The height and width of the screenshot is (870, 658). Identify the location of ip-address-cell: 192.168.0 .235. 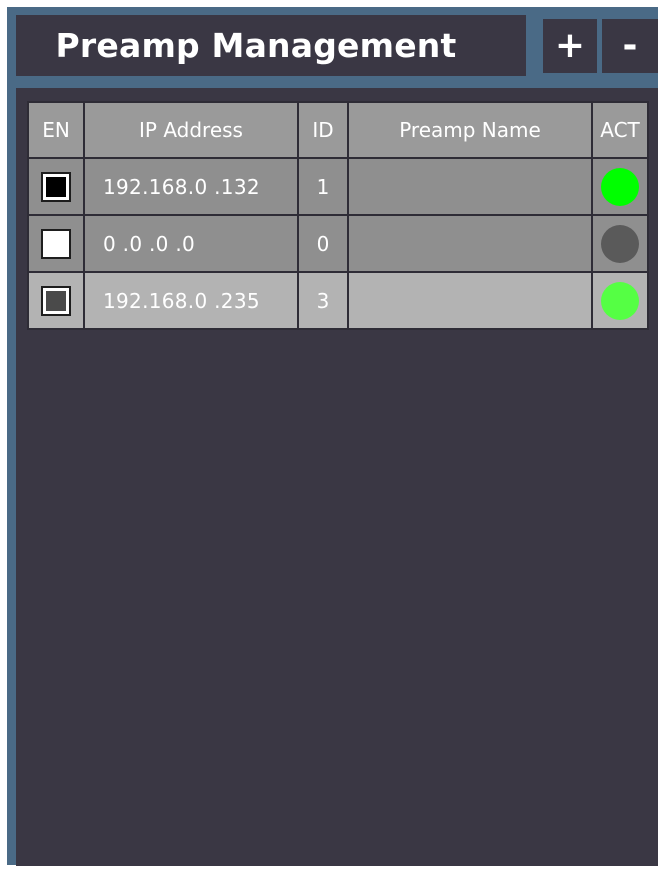
(191, 300).